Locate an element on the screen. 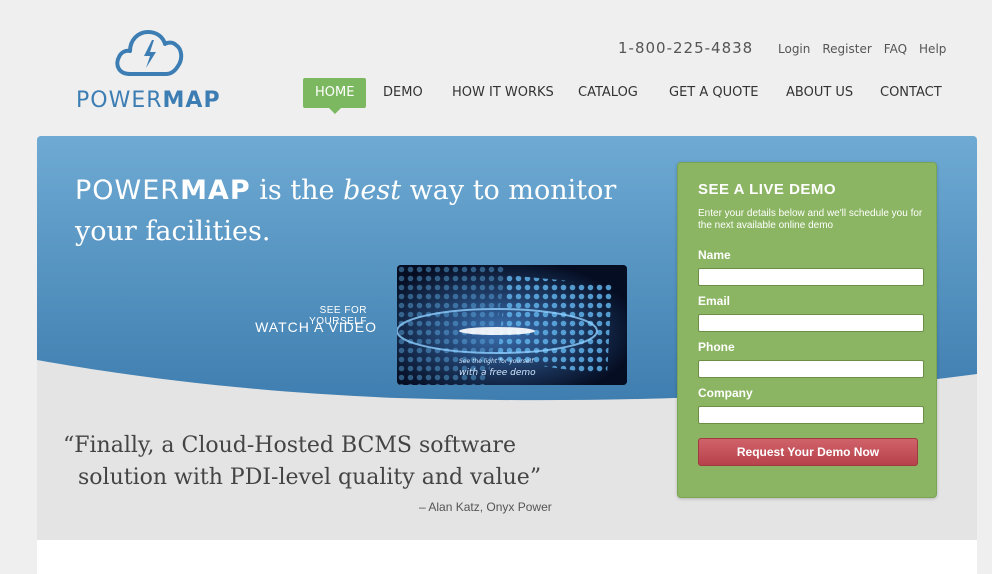  company-label: Company is located at coordinates (725, 393).